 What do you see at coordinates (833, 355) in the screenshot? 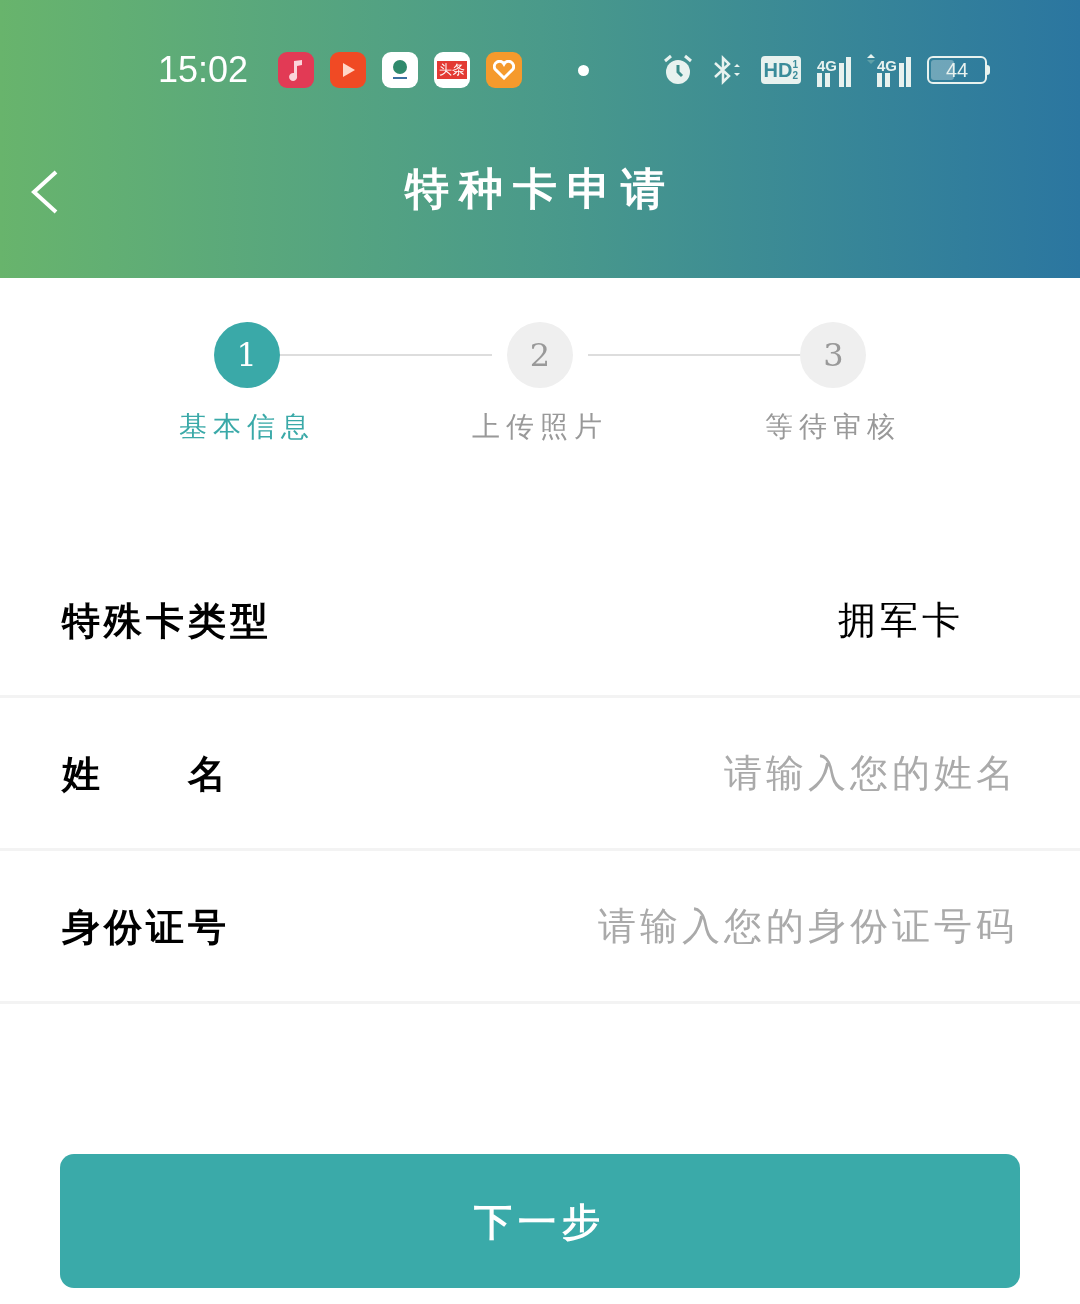
I see `step-number: 3` at bounding box center [833, 355].